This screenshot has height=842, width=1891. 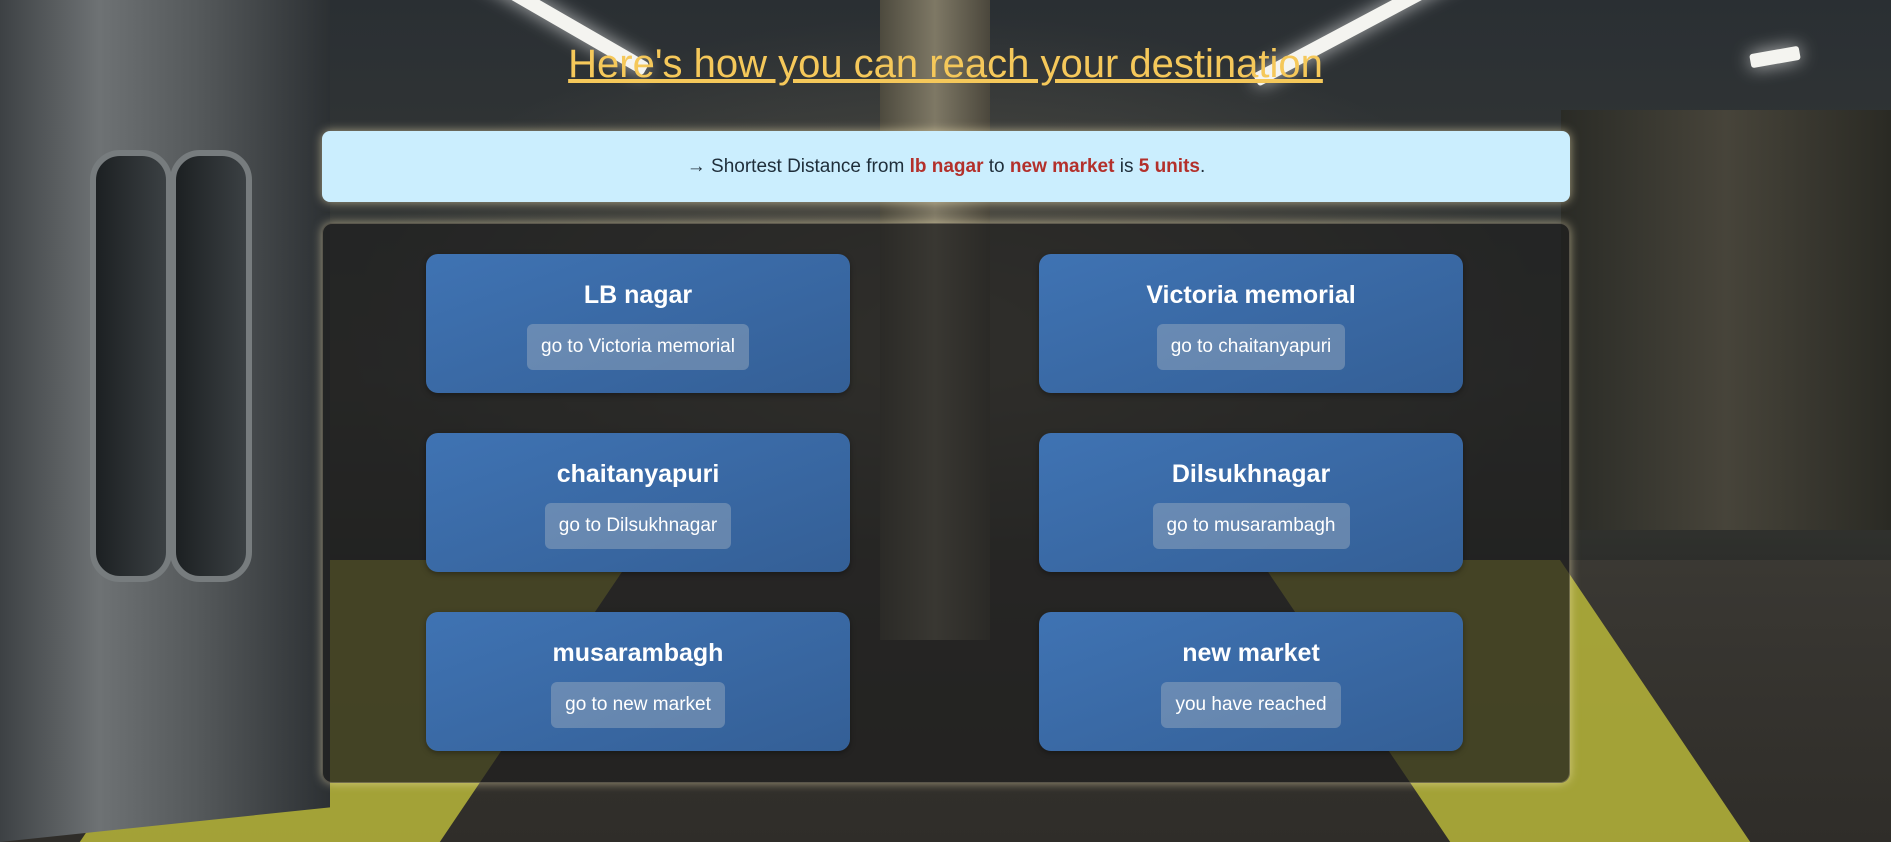 I want to click on route-step-button: go to Dilsukhnagar, so click(x=638, y=526).